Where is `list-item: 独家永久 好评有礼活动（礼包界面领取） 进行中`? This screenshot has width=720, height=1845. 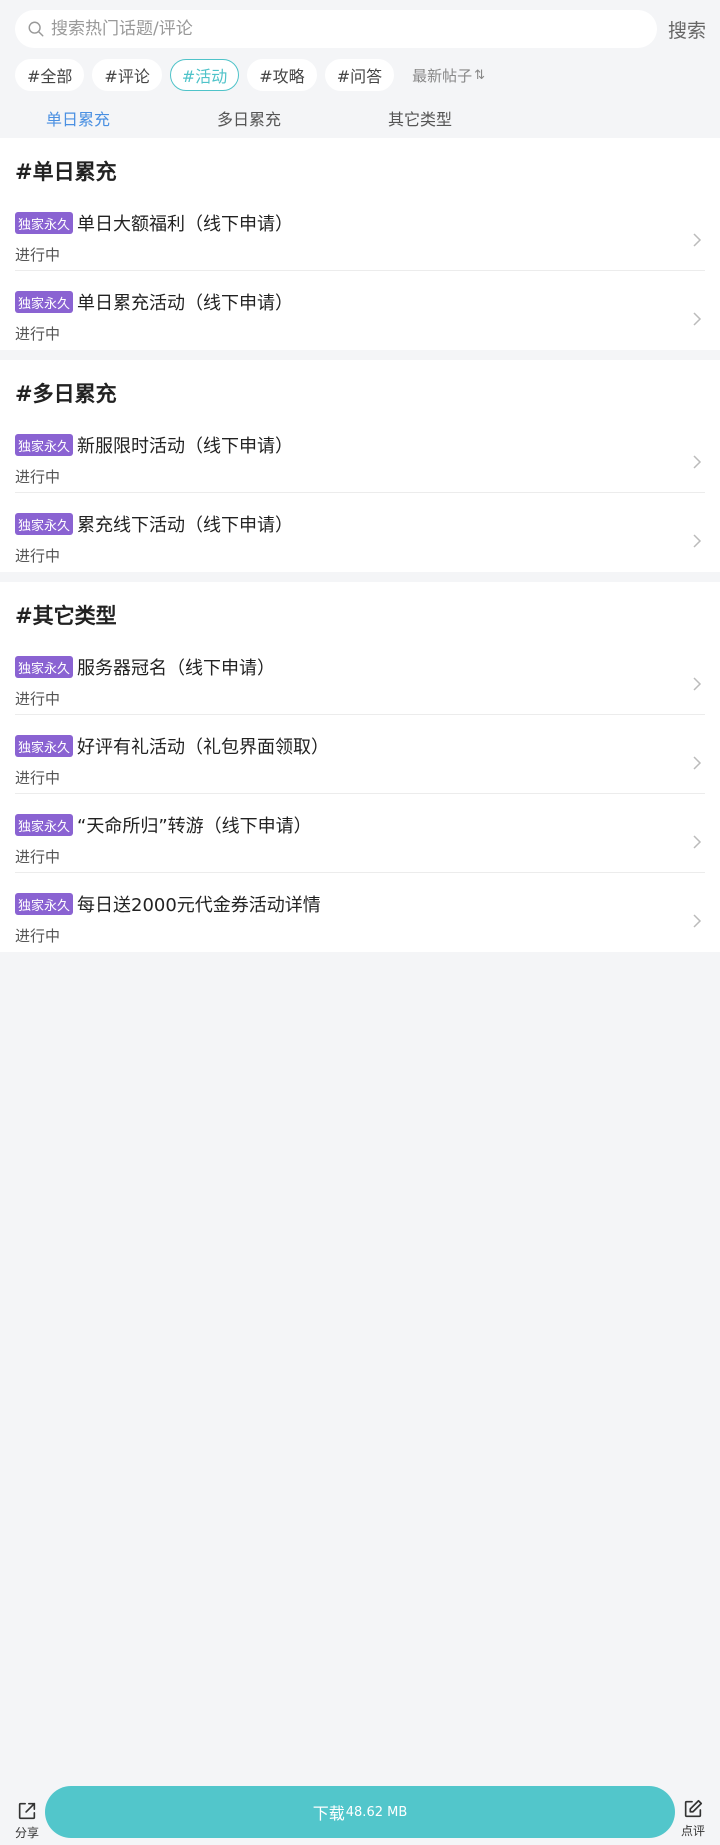 list-item: 独家永久 好评有礼活动（礼包界面领取） 进行中 is located at coordinates (360, 766).